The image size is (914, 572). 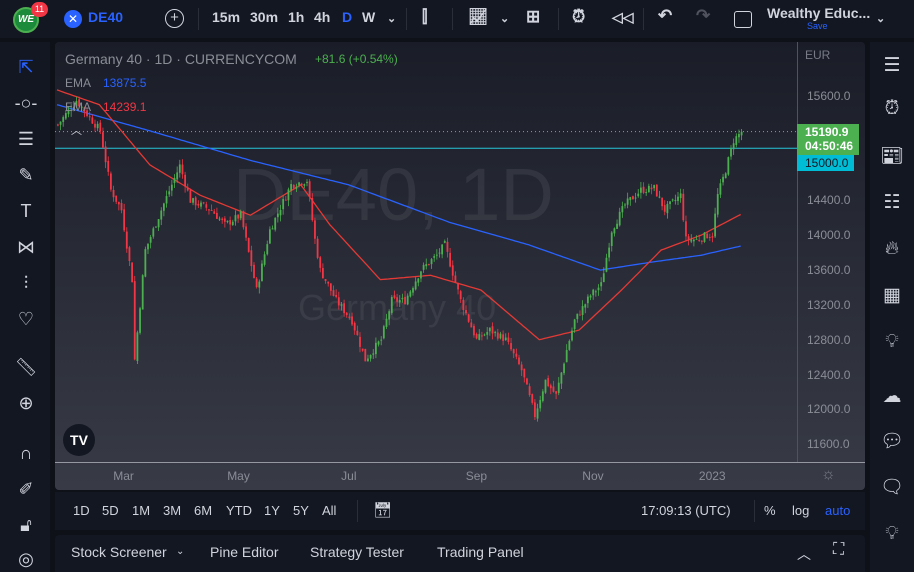 I want to click on brush-icon: ✎, so click(x=26, y=175).